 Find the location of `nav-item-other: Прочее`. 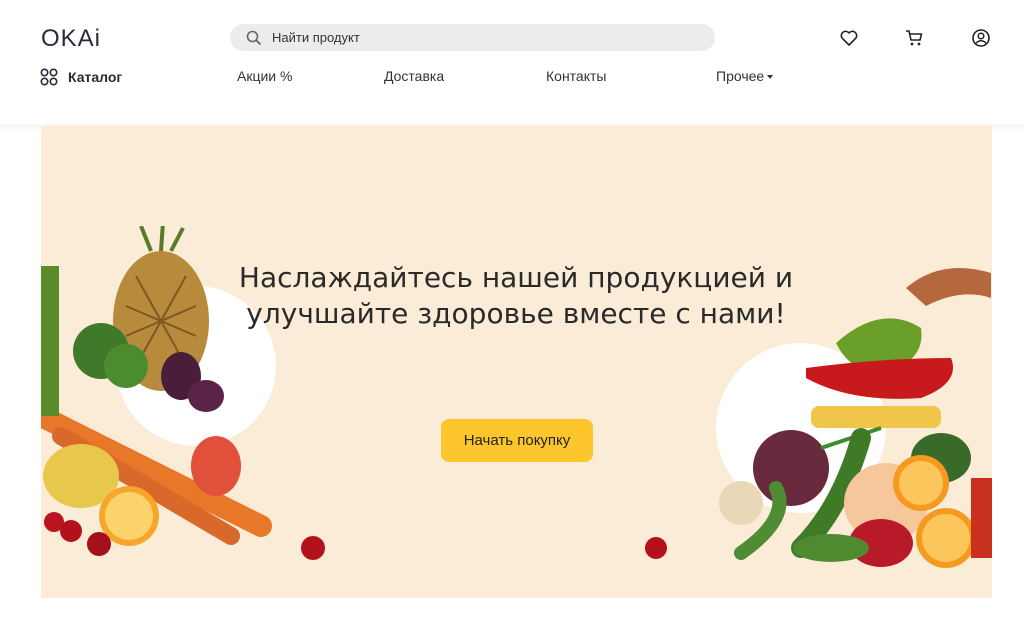

nav-item-other: Прочее is located at coordinates (745, 76).